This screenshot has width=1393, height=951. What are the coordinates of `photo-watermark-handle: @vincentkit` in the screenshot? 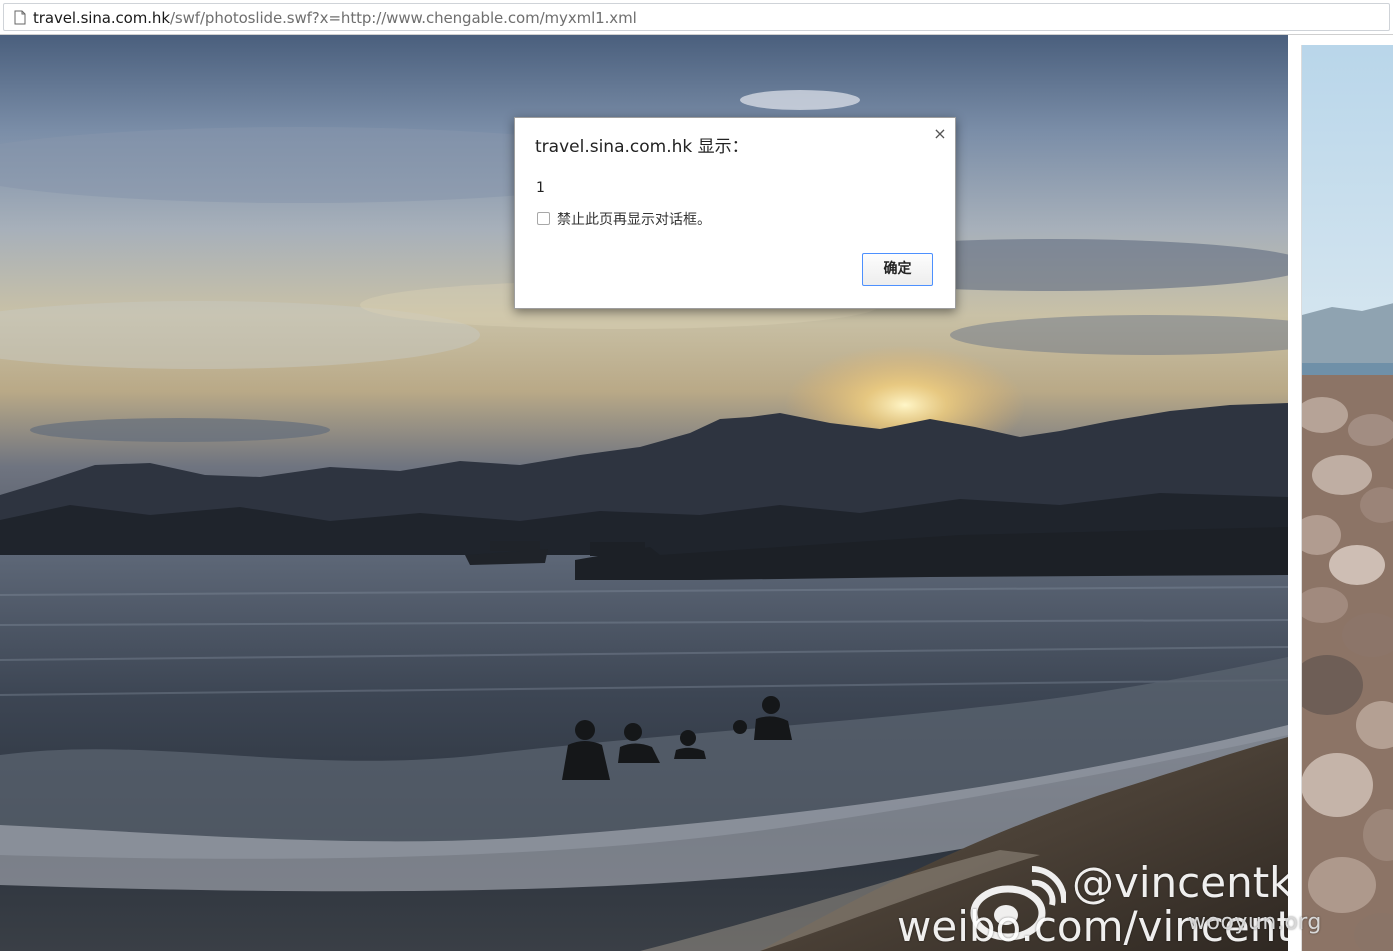 It's located at (1197, 882).